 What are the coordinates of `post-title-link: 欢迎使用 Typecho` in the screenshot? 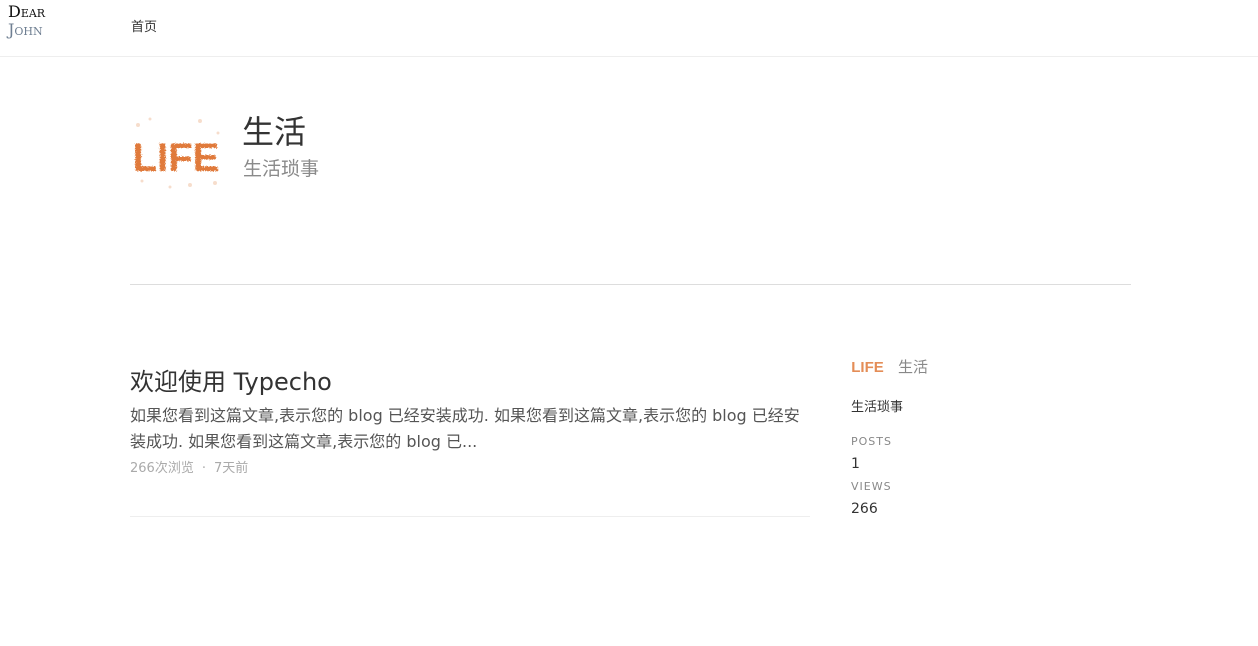 It's located at (470, 382).